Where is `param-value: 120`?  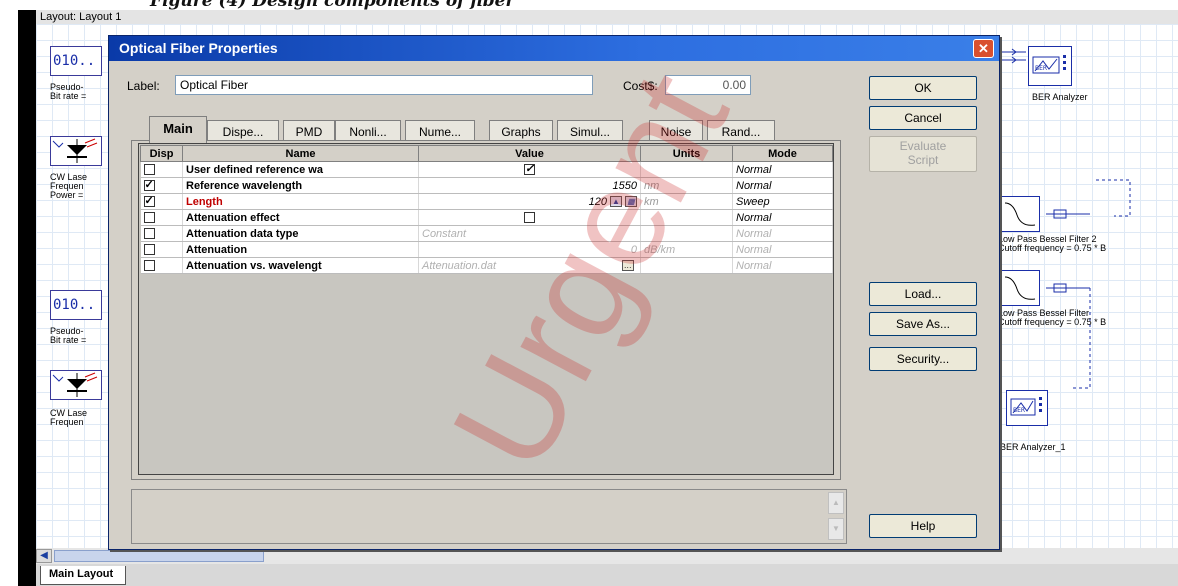 param-value: 120 is located at coordinates (597, 201).